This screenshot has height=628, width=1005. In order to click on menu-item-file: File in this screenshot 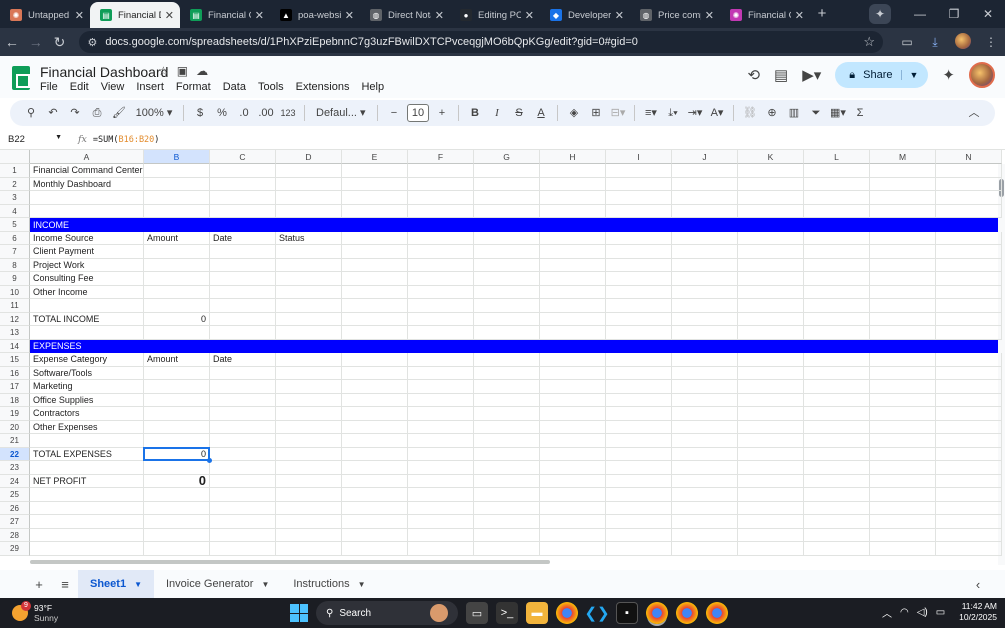, I will do `click(49, 87)`.